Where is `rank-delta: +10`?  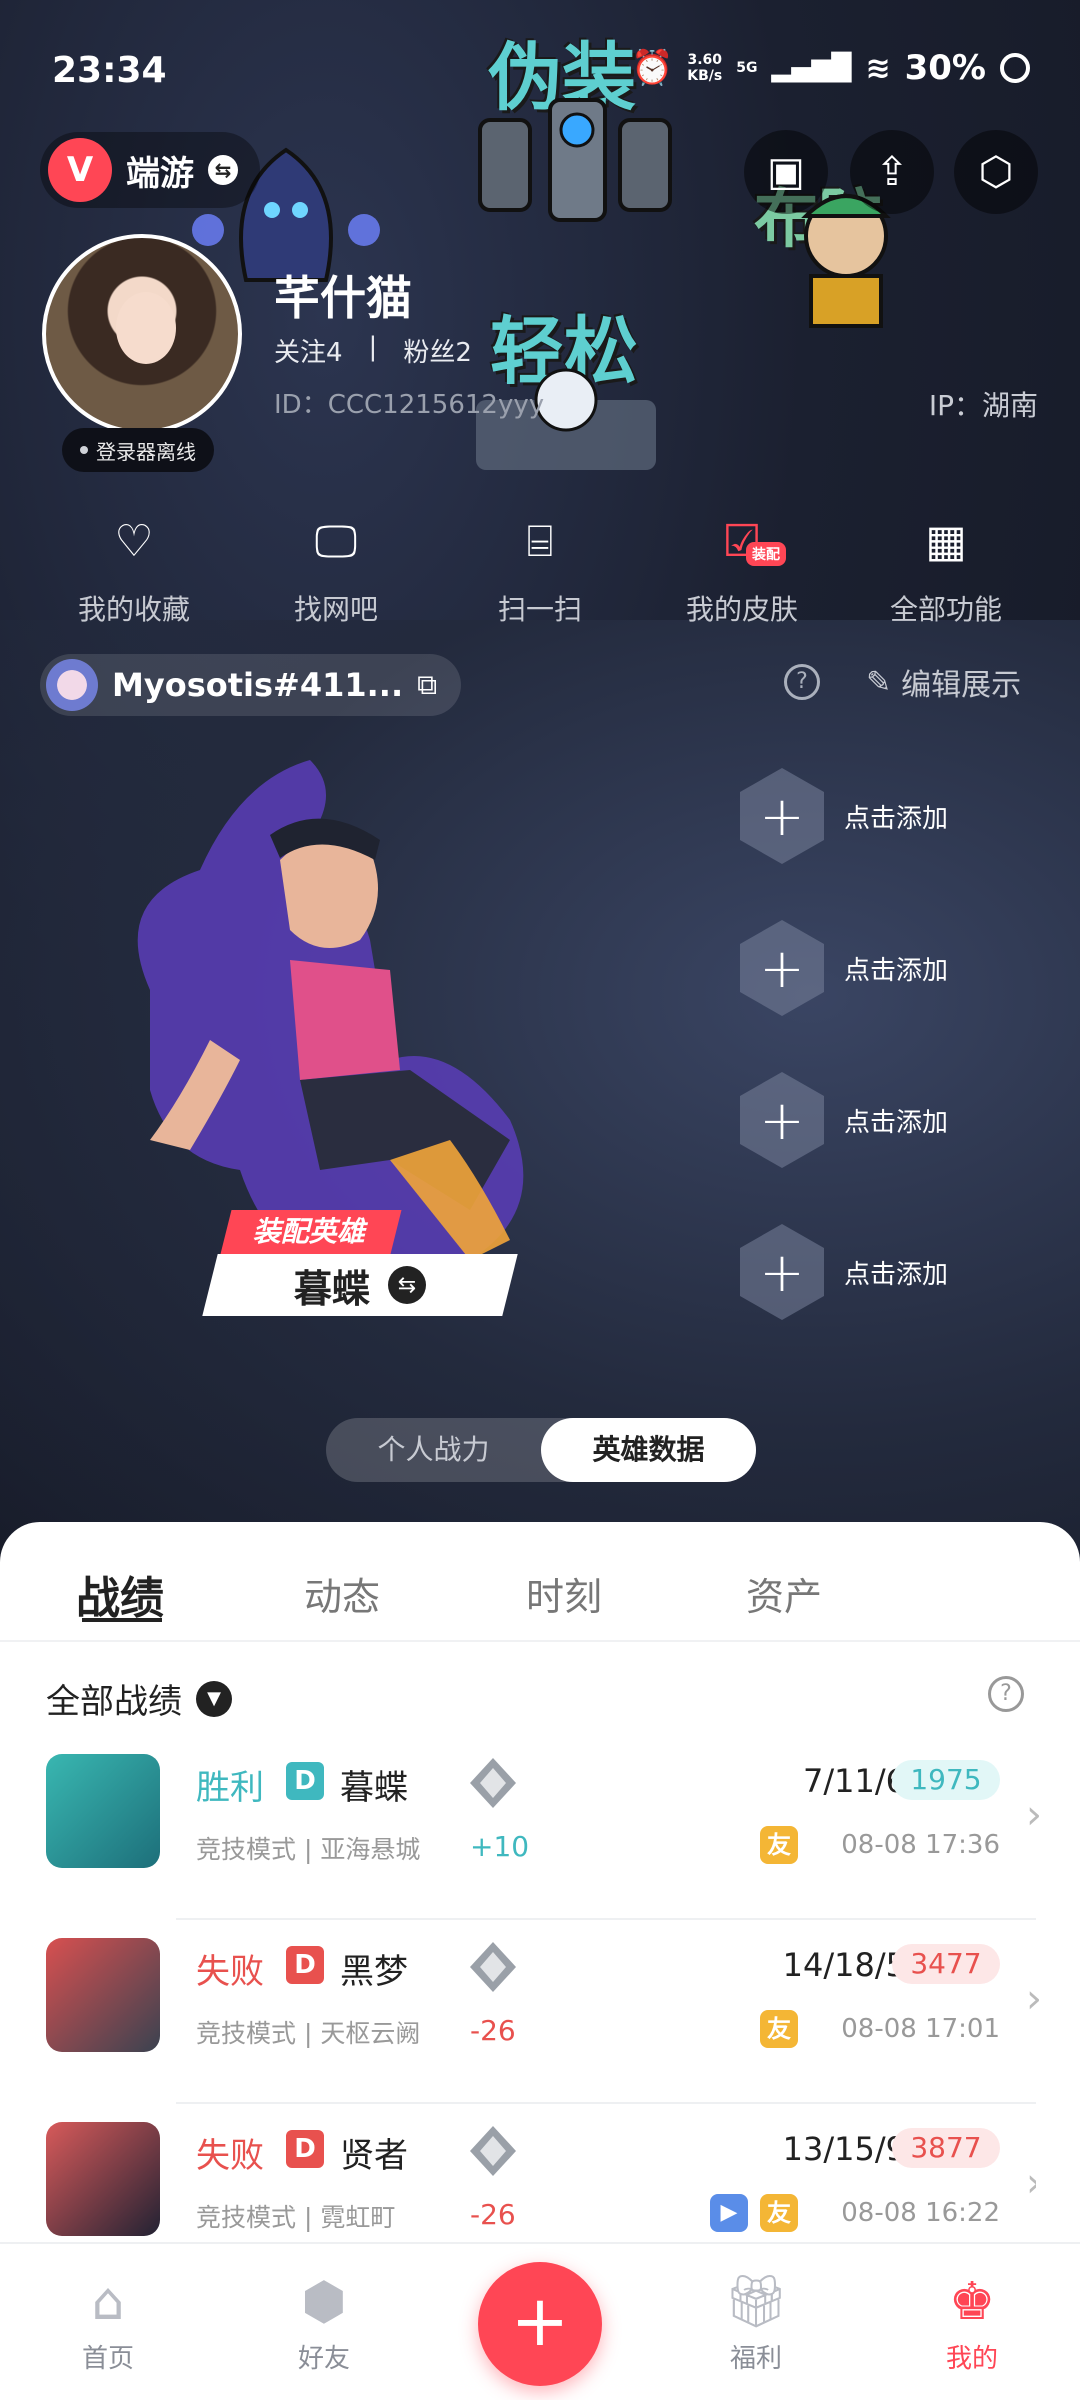
rank-delta: +10 is located at coordinates (500, 1846).